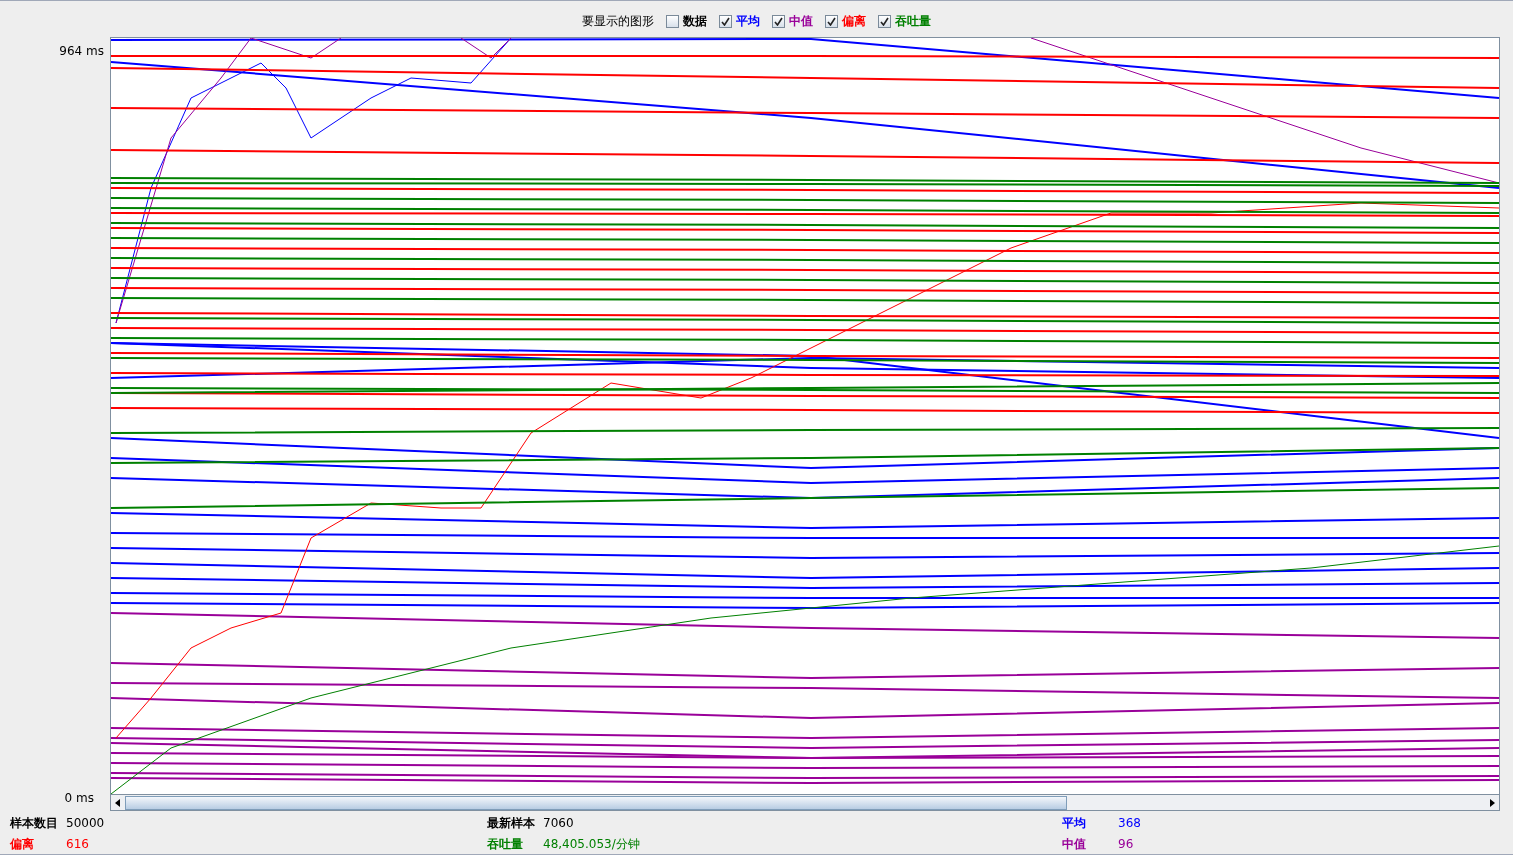 The image size is (1513, 855). I want to click on series-checkbox: 数据, so click(686, 21).